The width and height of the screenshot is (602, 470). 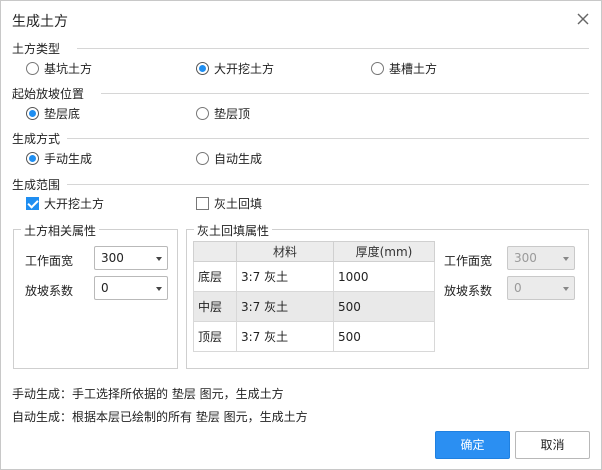 What do you see at coordinates (541, 288) in the screenshot?
I see `backfill-slope-coefficient-select: 0` at bounding box center [541, 288].